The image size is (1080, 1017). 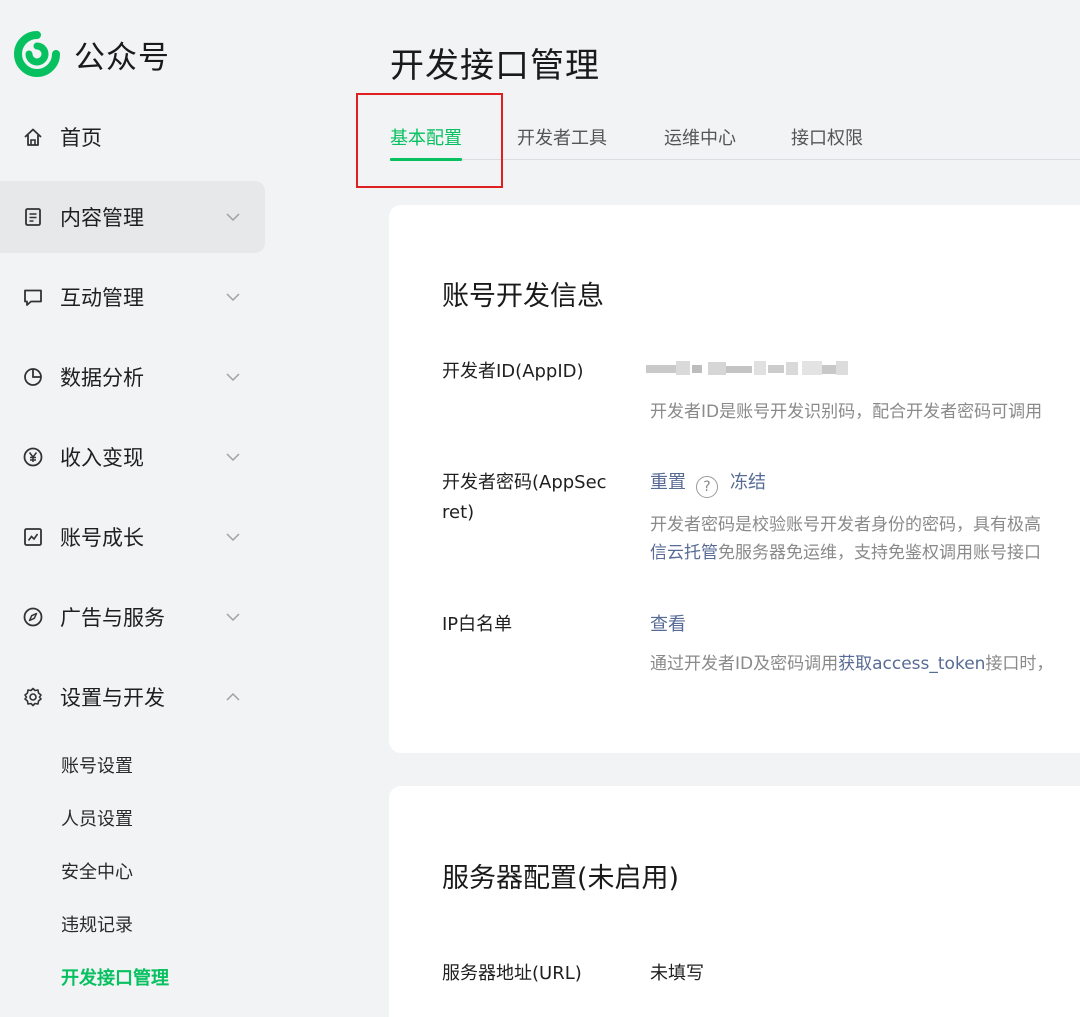 What do you see at coordinates (97, 926) in the screenshot?
I see `sidebar-subitem-violation-records: 违规记录` at bounding box center [97, 926].